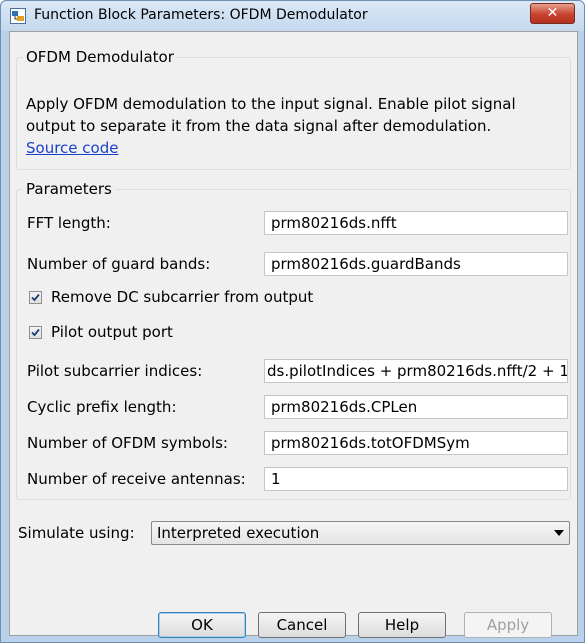  I want to click on help-button: Help, so click(402, 625).